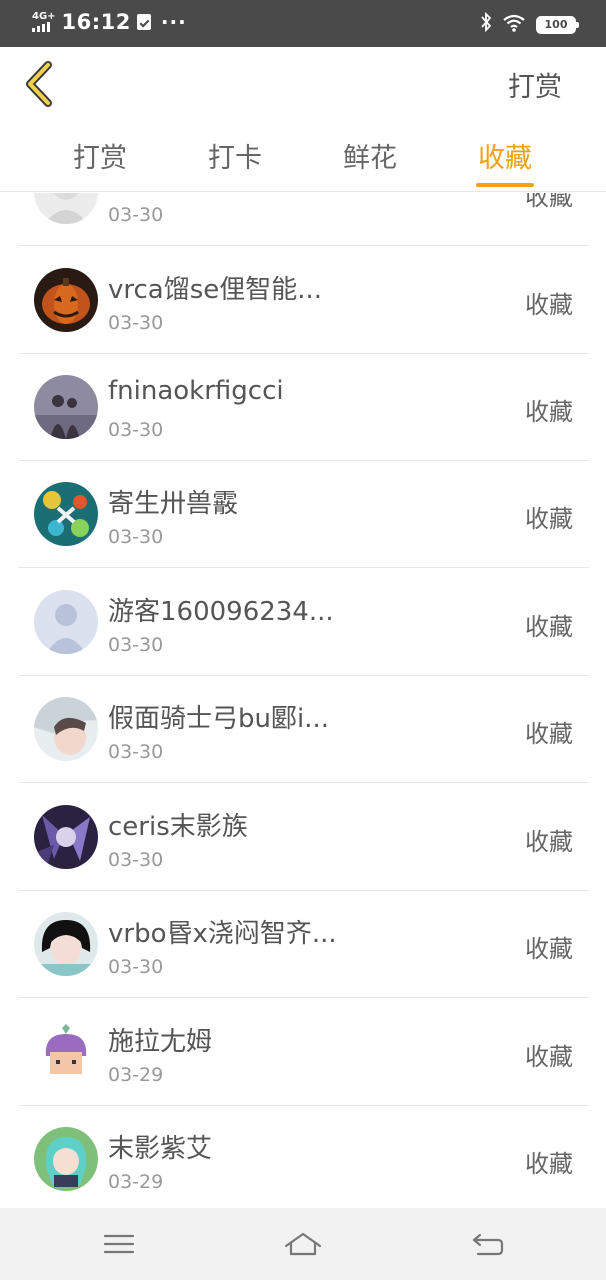  What do you see at coordinates (303, 514) in the screenshot?
I see `list-item: 寄生卅兽霰 03-30 收藏` at bounding box center [303, 514].